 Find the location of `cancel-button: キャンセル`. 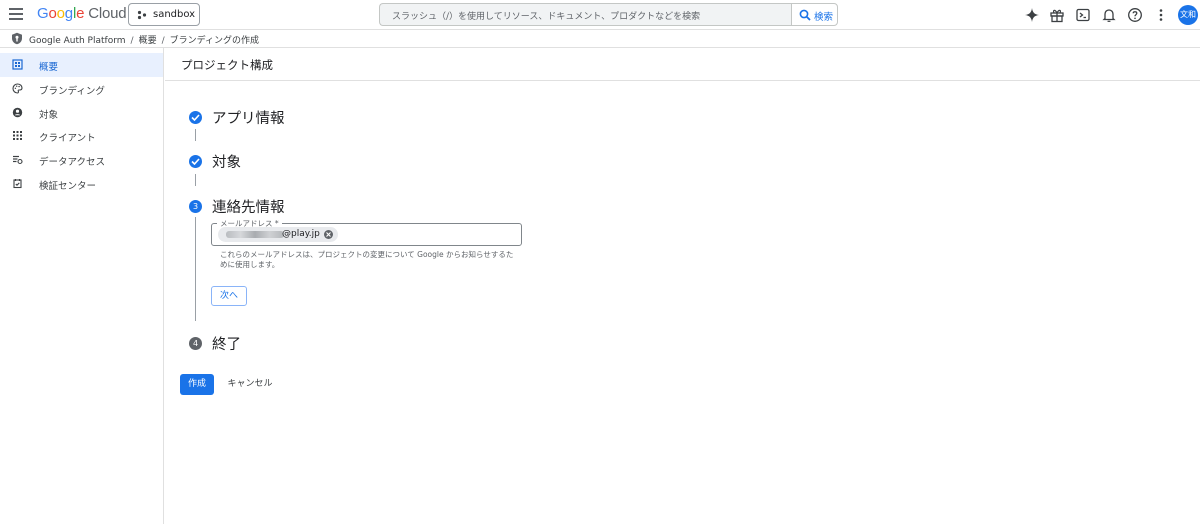

cancel-button: キャンセル is located at coordinates (250, 384).